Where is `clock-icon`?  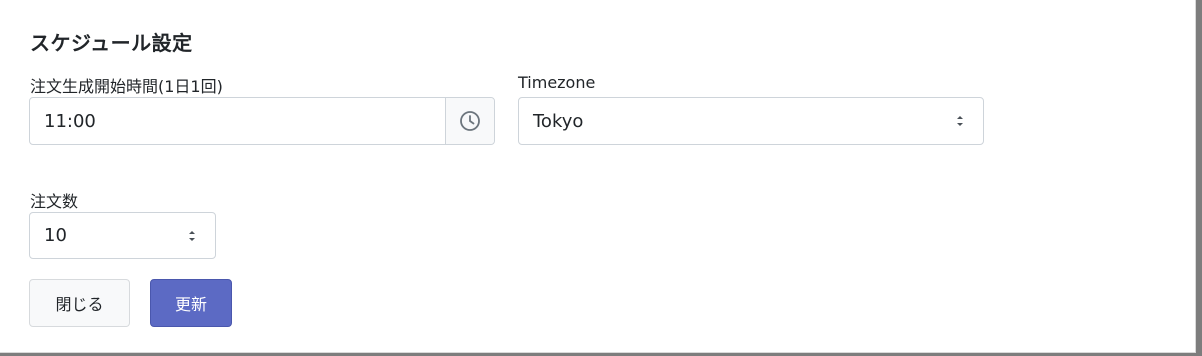
clock-icon is located at coordinates (470, 121).